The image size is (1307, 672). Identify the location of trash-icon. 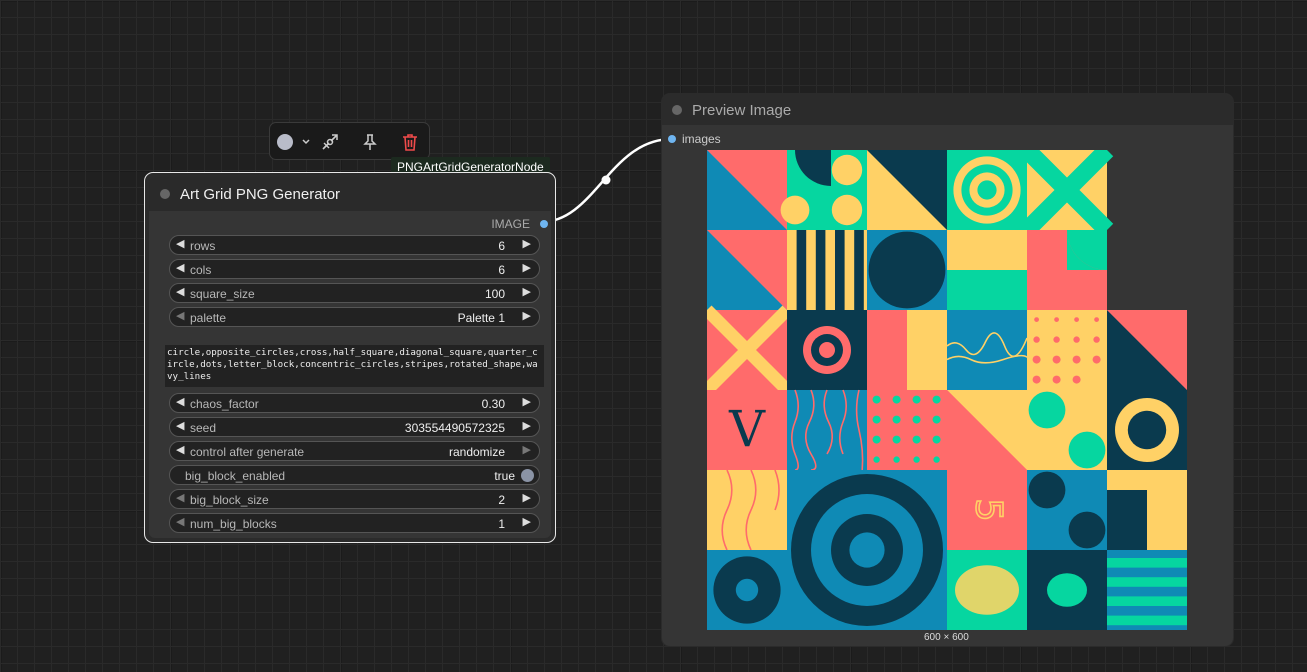
(410, 142).